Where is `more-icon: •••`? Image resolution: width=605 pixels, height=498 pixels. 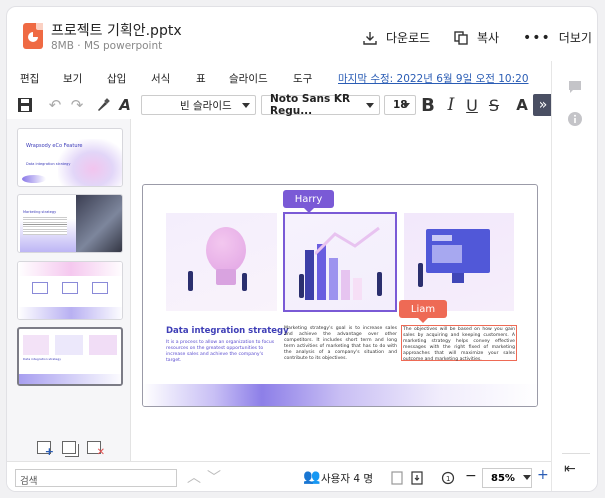
more-icon: ••• is located at coordinates (537, 37).